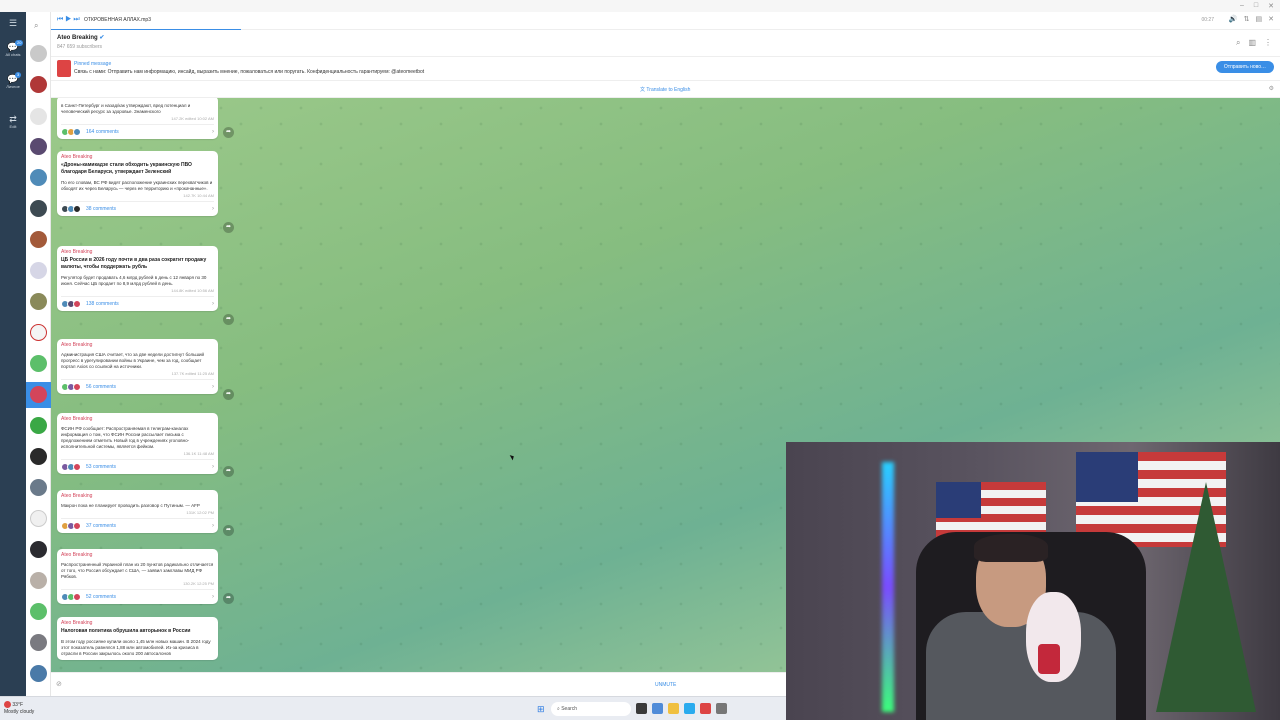  What do you see at coordinates (668, 90) in the screenshot?
I see `translate-label: Translate to English` at bounding box center [668, 90].